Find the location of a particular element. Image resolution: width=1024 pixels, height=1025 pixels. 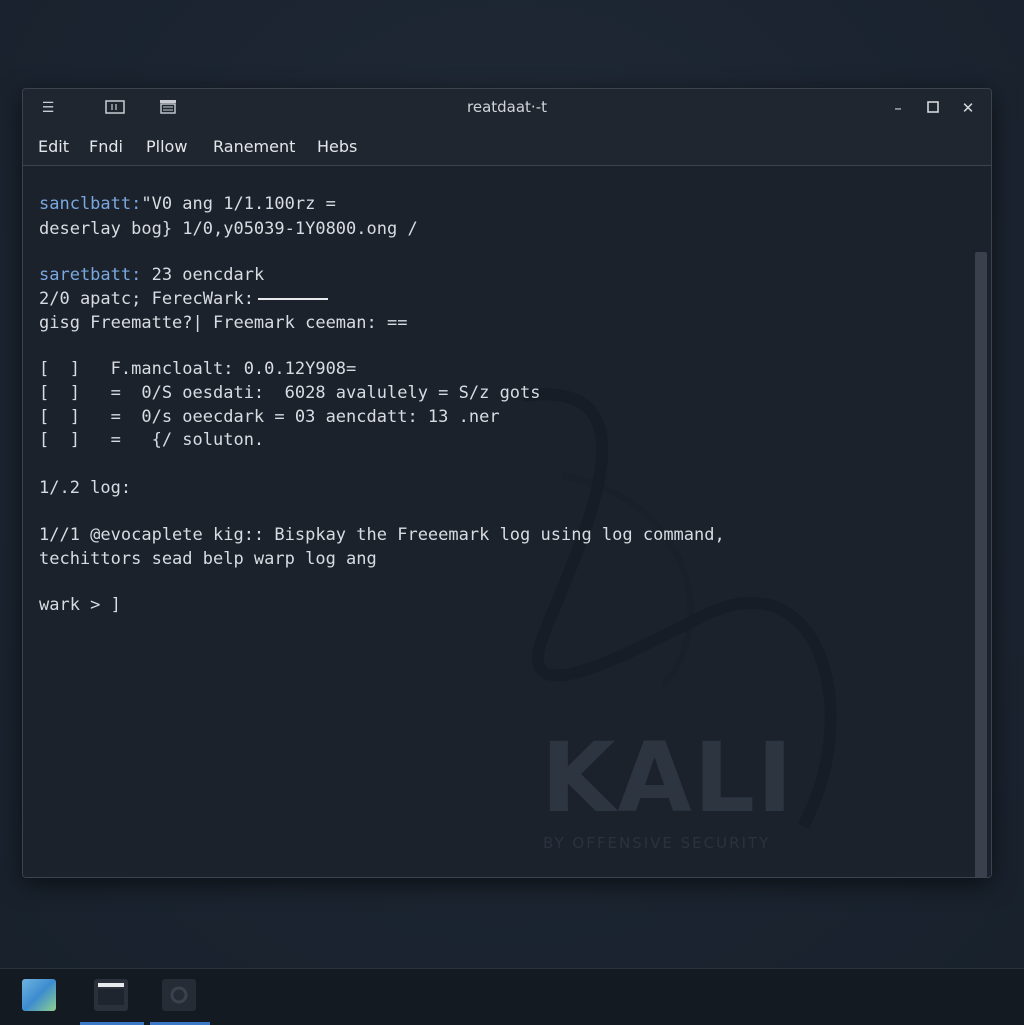

terminal-line: techittors sead belp warp log ang is located at coordinates (208, 559).